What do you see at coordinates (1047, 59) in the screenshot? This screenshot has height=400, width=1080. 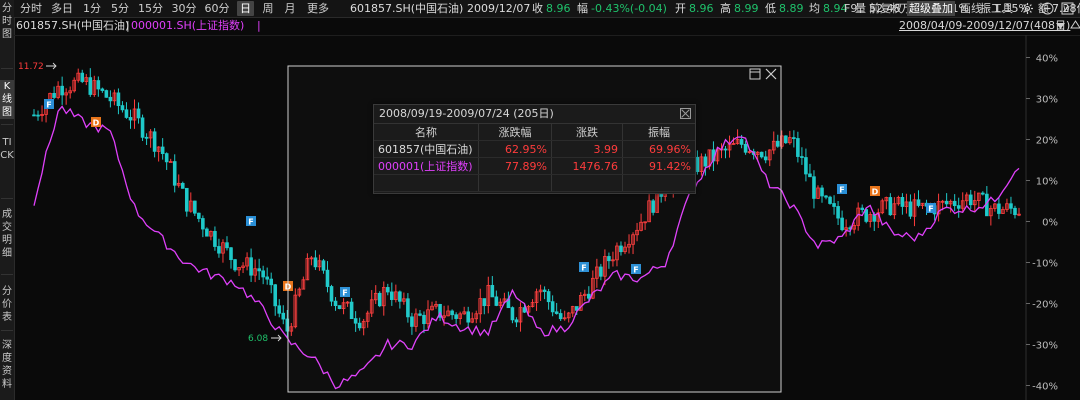 I see `y-tick-label: 40%` at bounding box center [1047, 59].